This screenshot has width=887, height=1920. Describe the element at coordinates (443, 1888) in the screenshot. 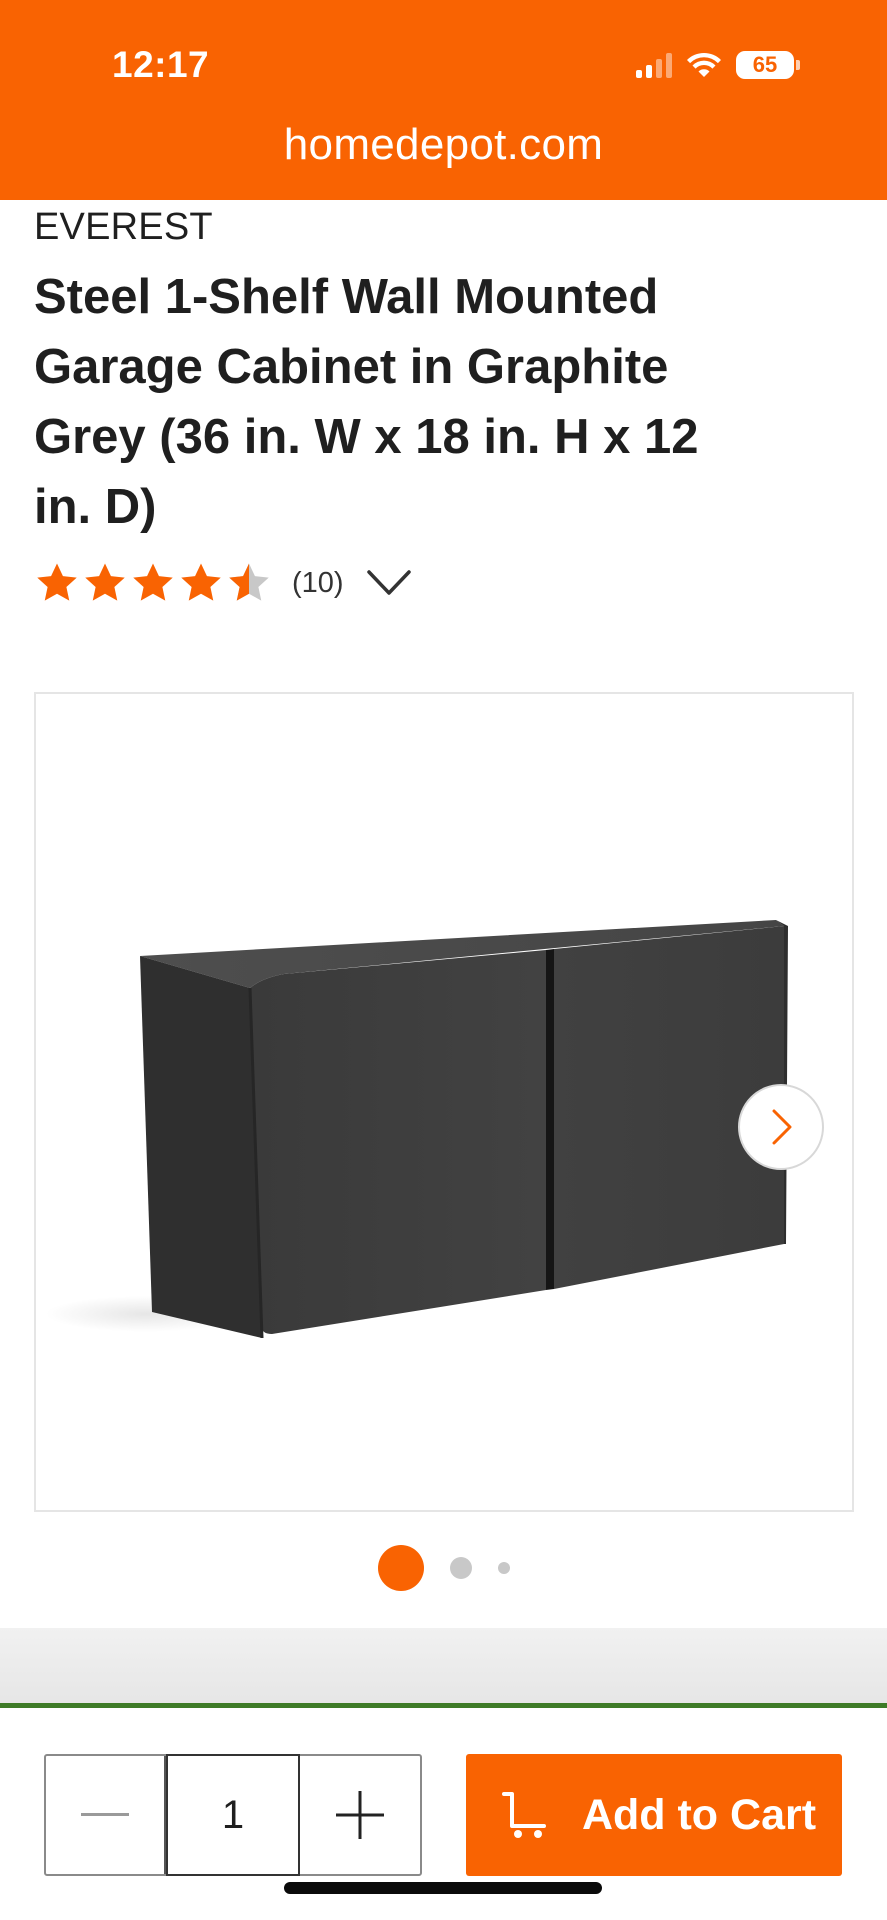

I see `home-indicator` at that location.